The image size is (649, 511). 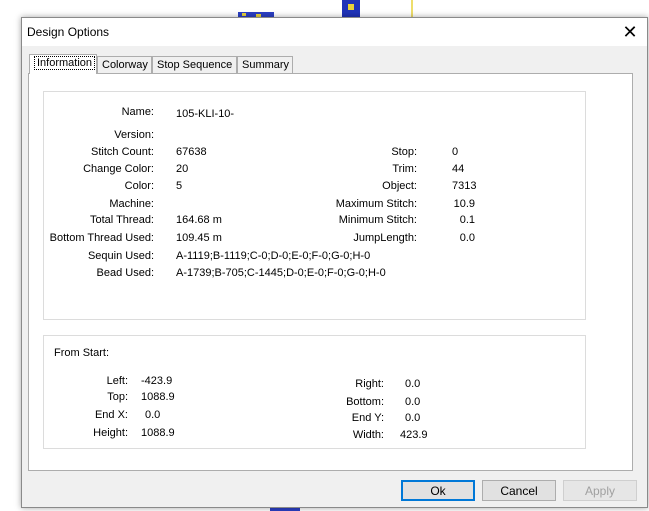 What do you see at coordinates (124, 64) in the screenshot?
I see `tab-colorway: Colorway` at bounding box center [124, 64].